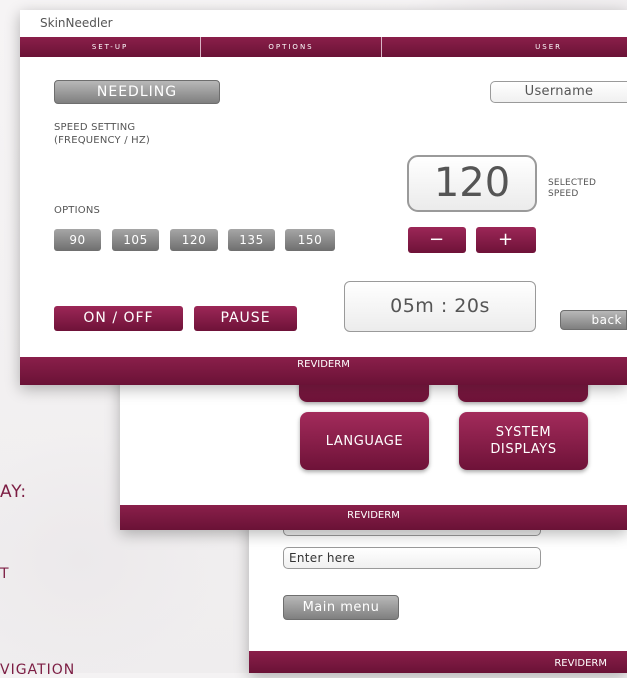 This screenshot has height=678, width=627. Describe the element at coordinates (95, 127) in the screenshot. I see `speed-setting-label-line1: SPEED SETTING` at that location.